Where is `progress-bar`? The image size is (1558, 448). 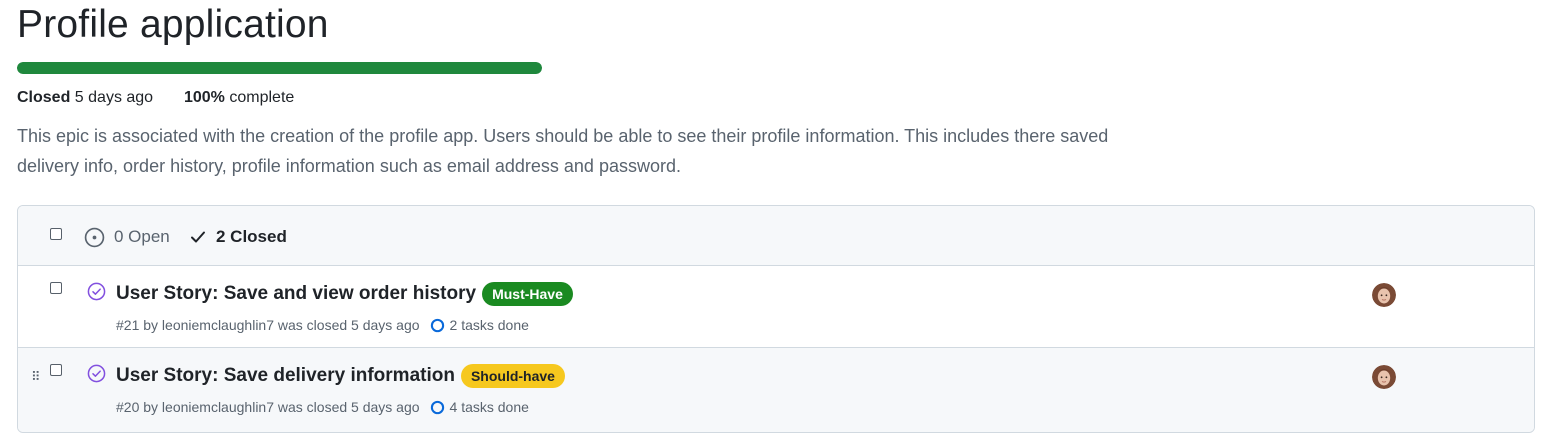
progress-bar is located at coordinates (279, 68).